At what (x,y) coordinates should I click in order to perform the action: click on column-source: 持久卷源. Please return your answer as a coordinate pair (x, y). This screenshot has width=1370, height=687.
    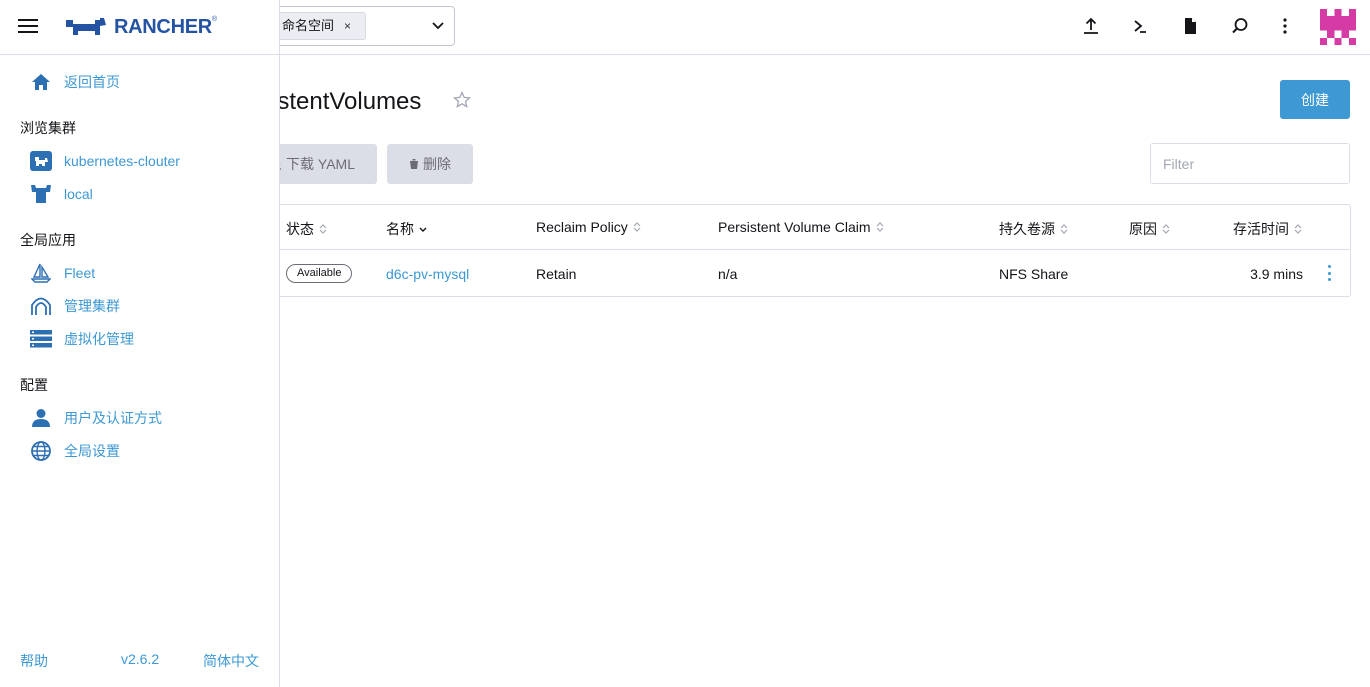
    Looking at the image, I should click on (1034, 229).